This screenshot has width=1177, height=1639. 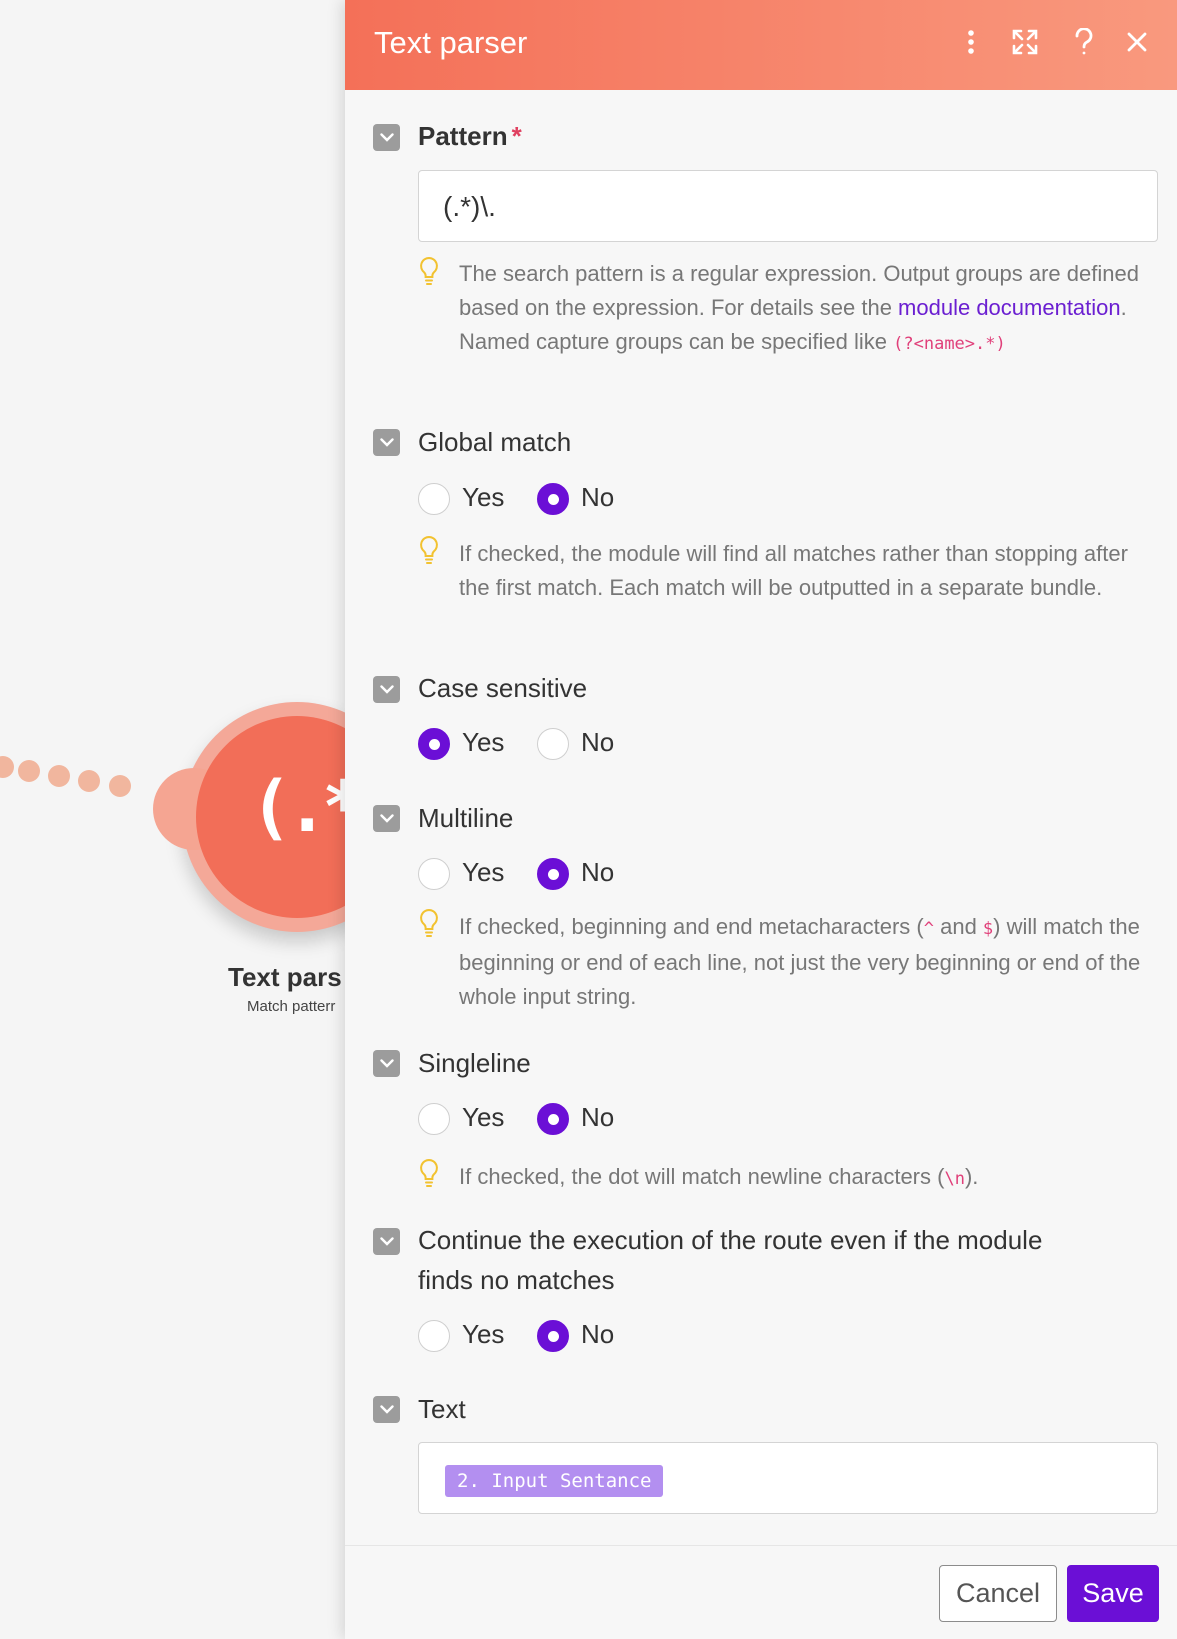 I want to click on pattern-collapse-toggle, so click(x=386, y=137).